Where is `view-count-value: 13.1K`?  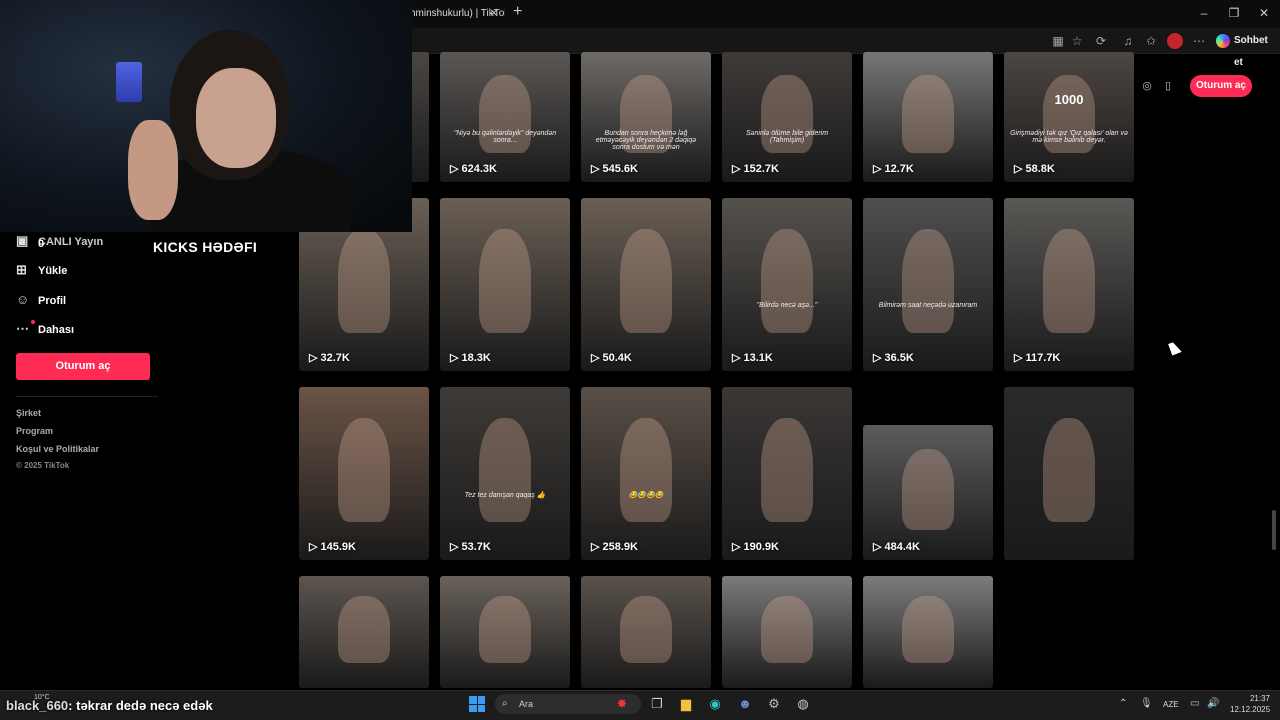
view-count-value: 13.1K is located at coordinates (758, 358).